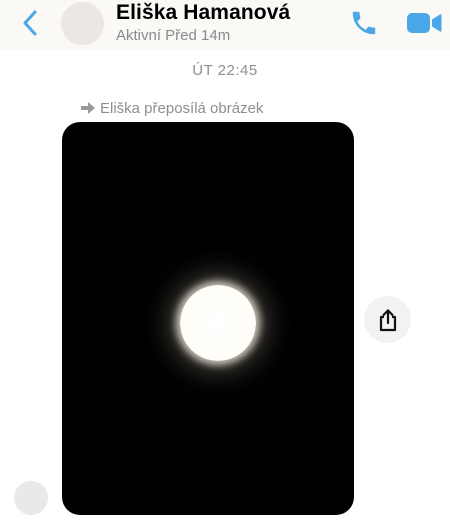  What do you see at coordinates (82, 23) in the screenshot?
I see `avatar` at bounding box center [82, 23].